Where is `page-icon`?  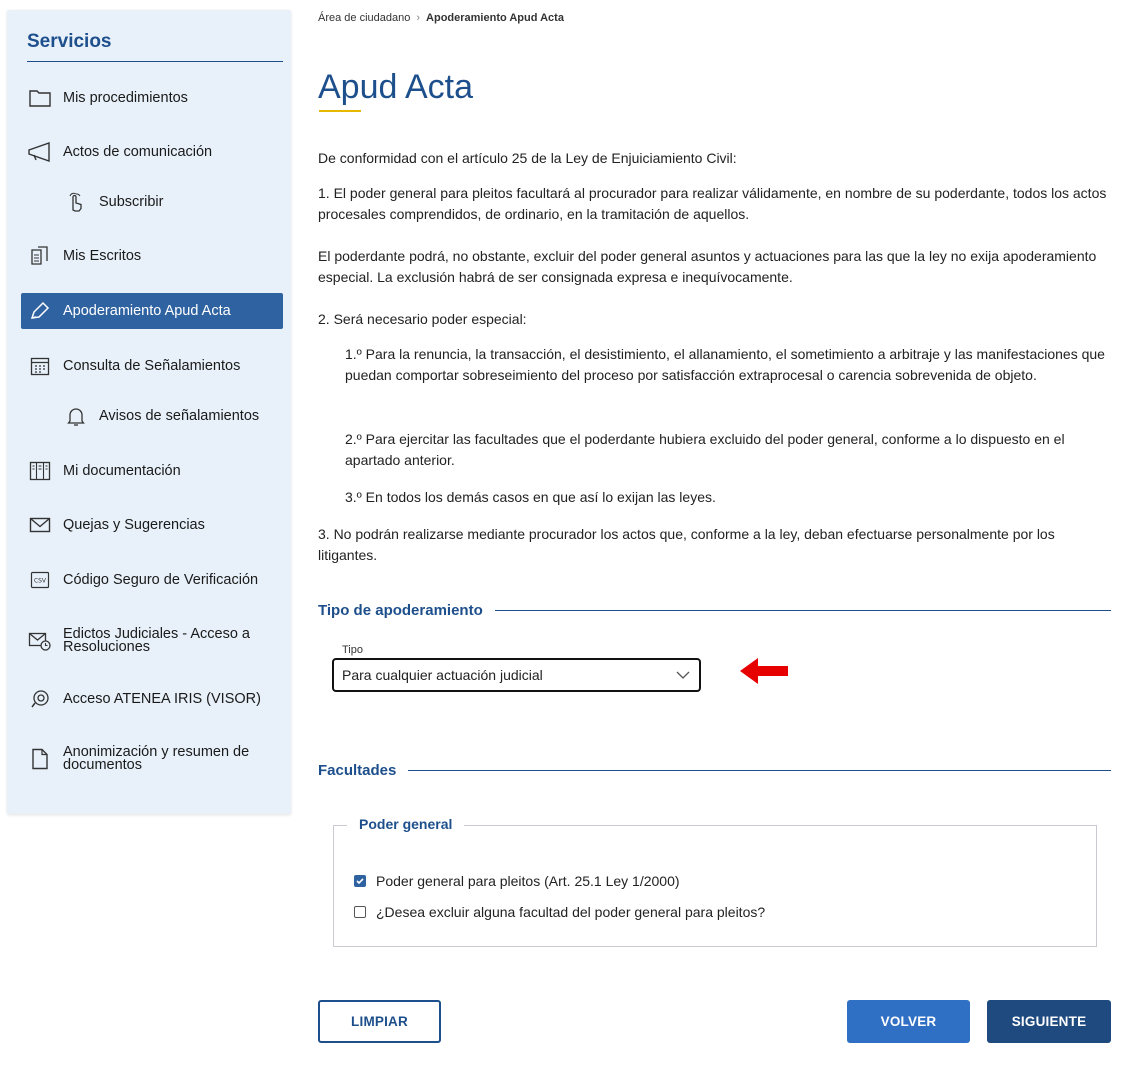
page-icon is located at coordinates (40, 759).